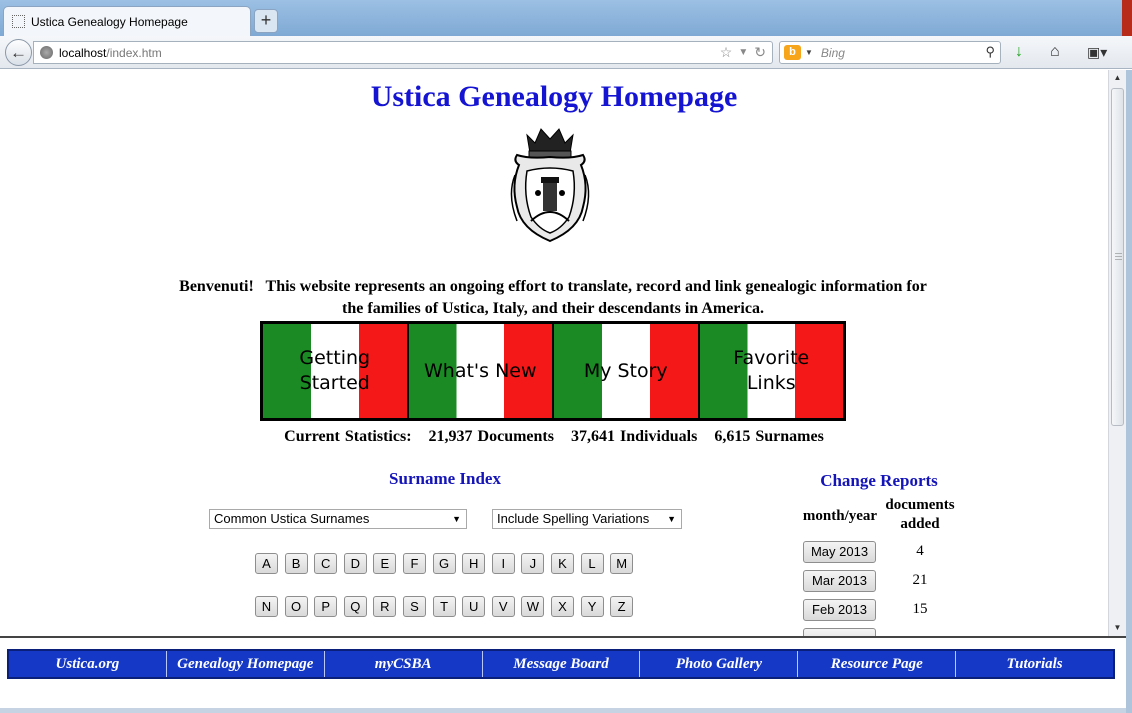  What do you see at coordinates (83, 52) in the screenshot?
I see `url-host: localhost` at bounding box center [83, 52].